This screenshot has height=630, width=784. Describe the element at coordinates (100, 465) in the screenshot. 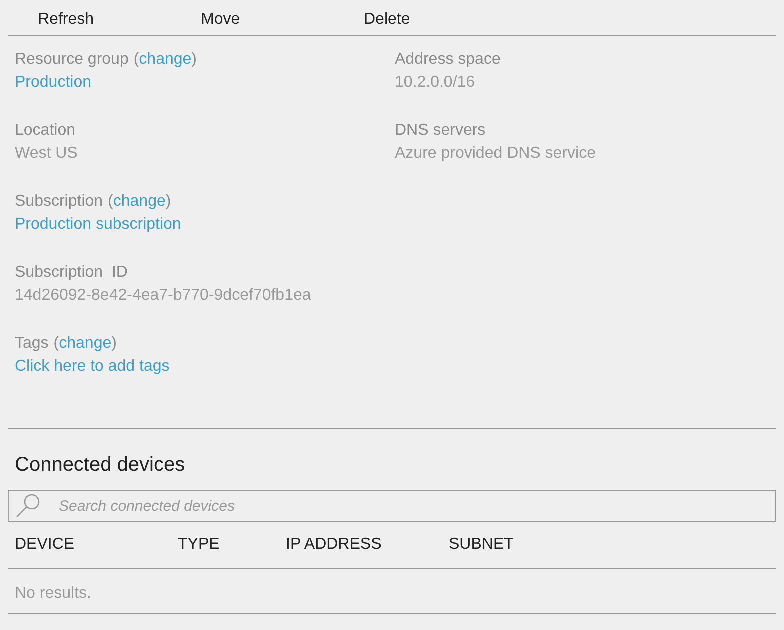

I see `section-title: Connected devices` at that location.